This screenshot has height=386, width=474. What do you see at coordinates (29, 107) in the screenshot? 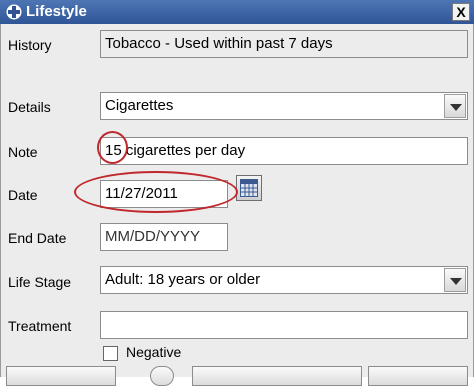
I see `details-label: Details` at bounding box center [29, 107].